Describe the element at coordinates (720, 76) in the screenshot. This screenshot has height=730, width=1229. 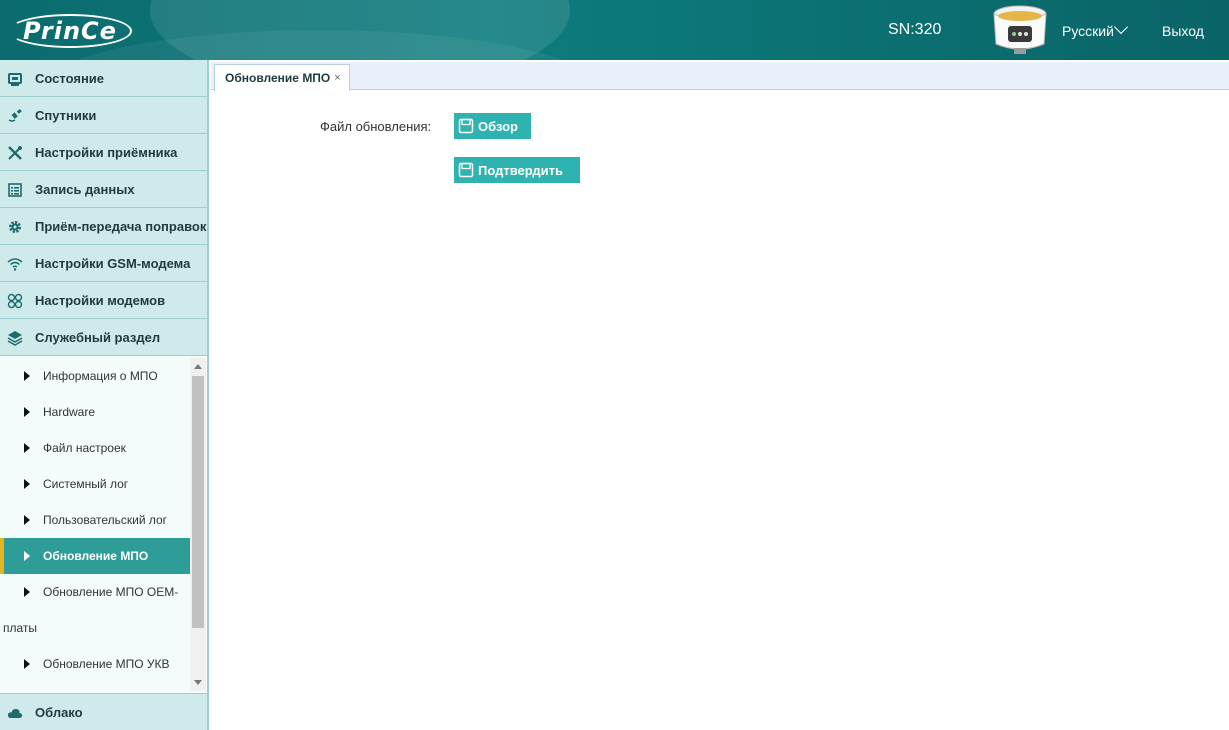
I see `tab-bar: Обновление МПО ×` at that location.